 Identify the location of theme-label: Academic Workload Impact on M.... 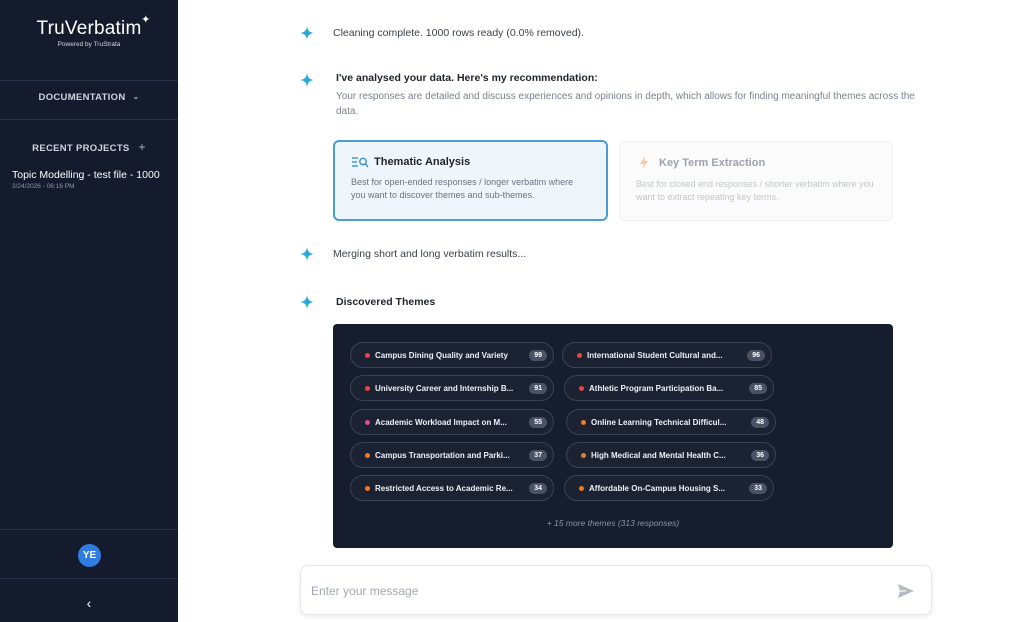
(441, 422).